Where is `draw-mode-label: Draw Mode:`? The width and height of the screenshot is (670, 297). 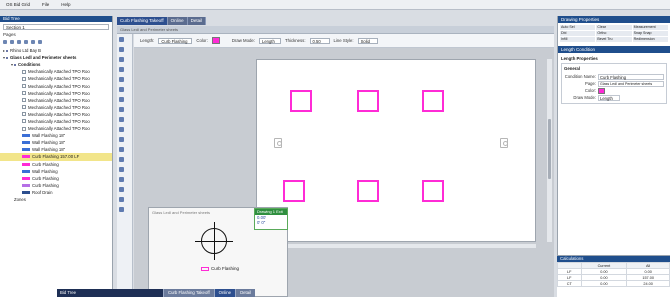 draw-mode-label: Draw Mode: is located at coordinates (243, 40).